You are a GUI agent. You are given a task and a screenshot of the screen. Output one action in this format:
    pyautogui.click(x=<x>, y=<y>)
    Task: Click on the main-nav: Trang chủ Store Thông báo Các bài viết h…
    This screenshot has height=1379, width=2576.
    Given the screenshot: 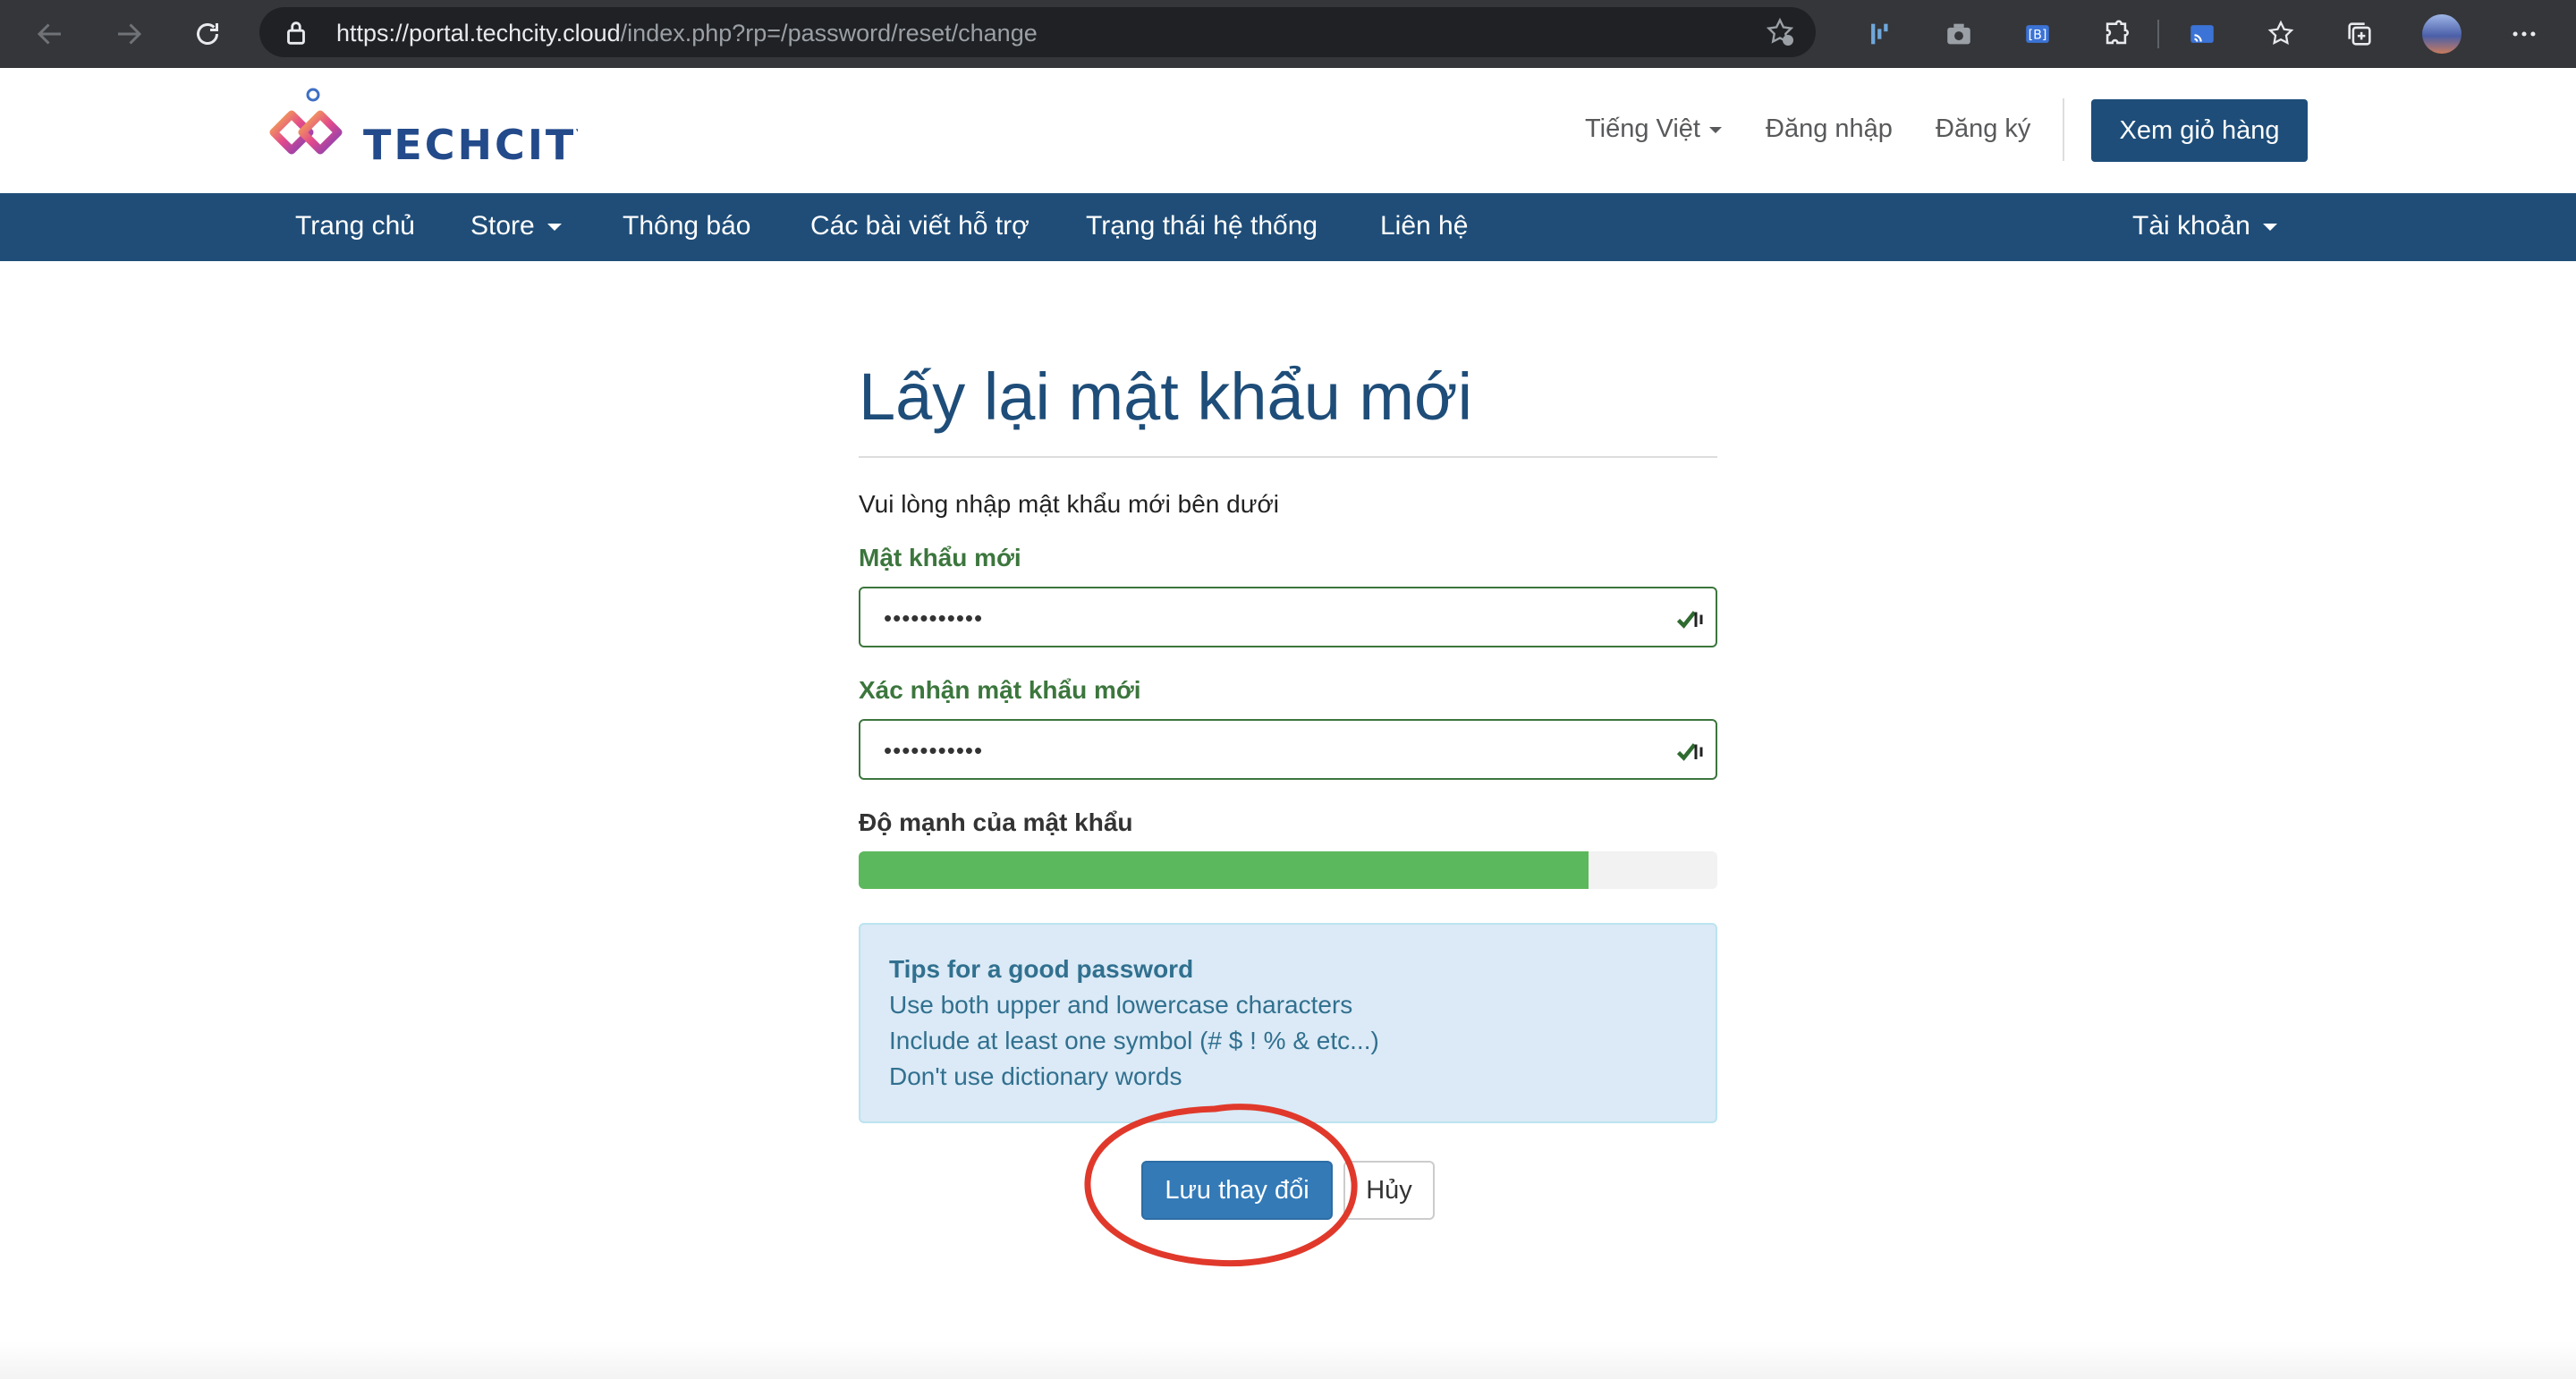 What is the action you would take?
    pyautogui.click(x=1288, y=227)
    